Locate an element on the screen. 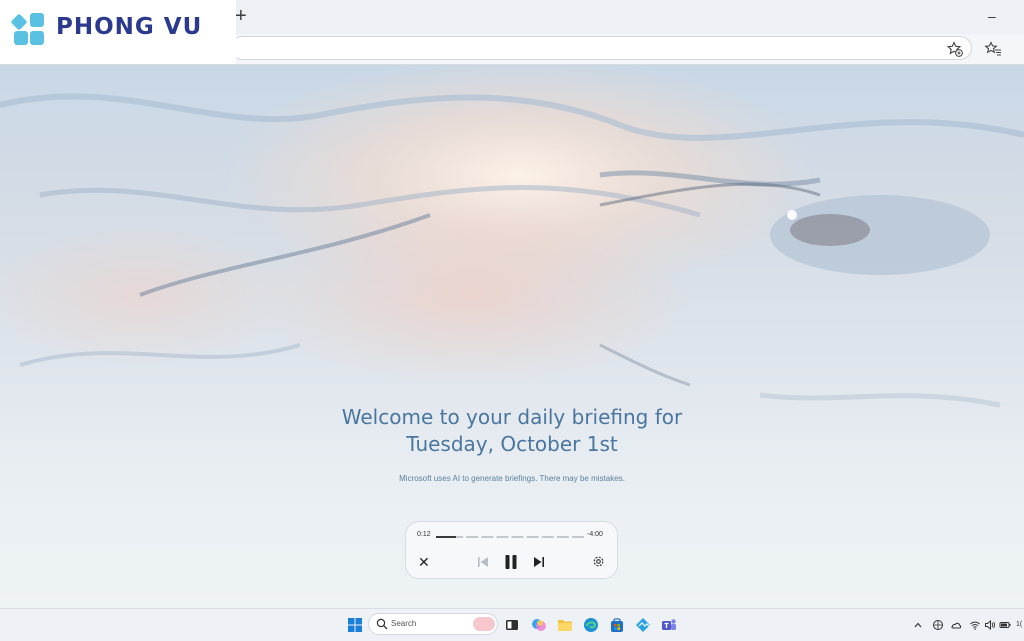 This screenshot has height=641, width=1024. file-explorer-icon is located at coordinates (565, 625).